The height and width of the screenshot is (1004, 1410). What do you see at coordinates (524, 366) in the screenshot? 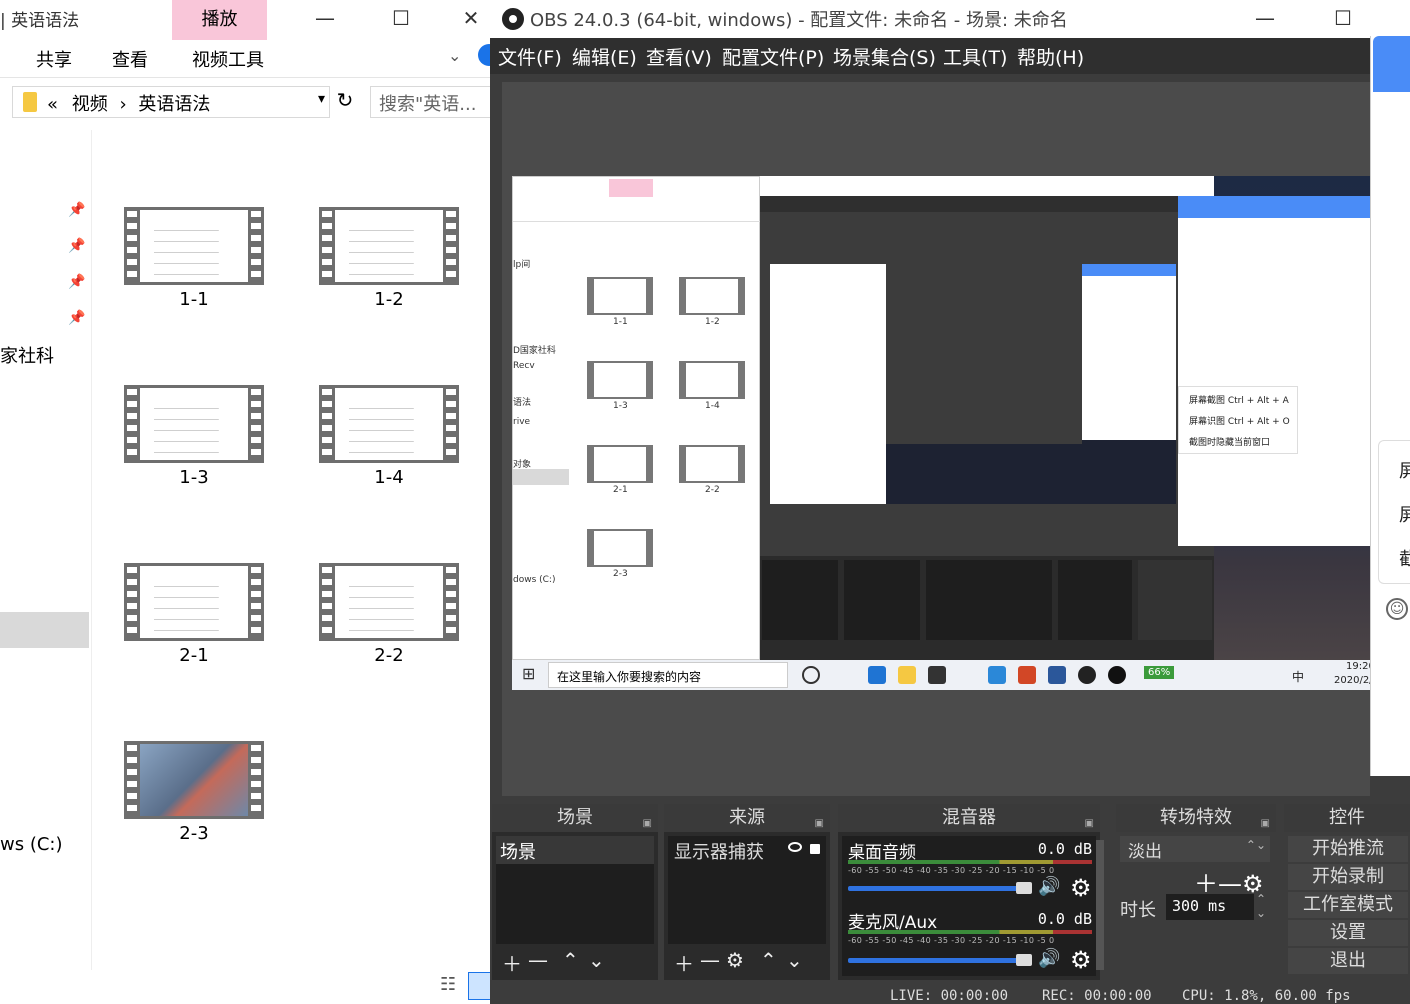
I see `mini-nav-item: Recv` at bounding box center [524, 366].